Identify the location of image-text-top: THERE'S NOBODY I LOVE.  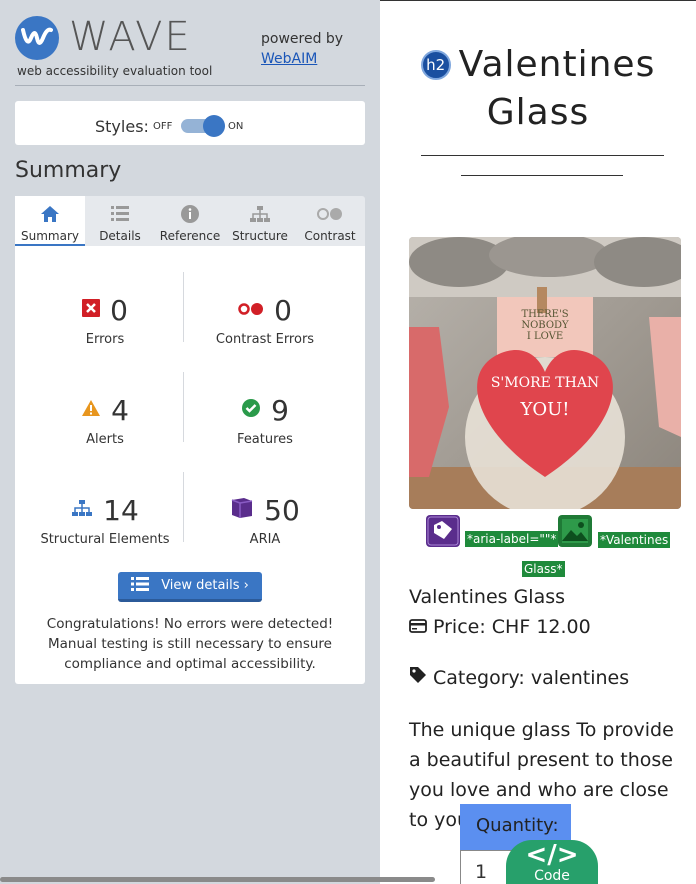
(545, 325).